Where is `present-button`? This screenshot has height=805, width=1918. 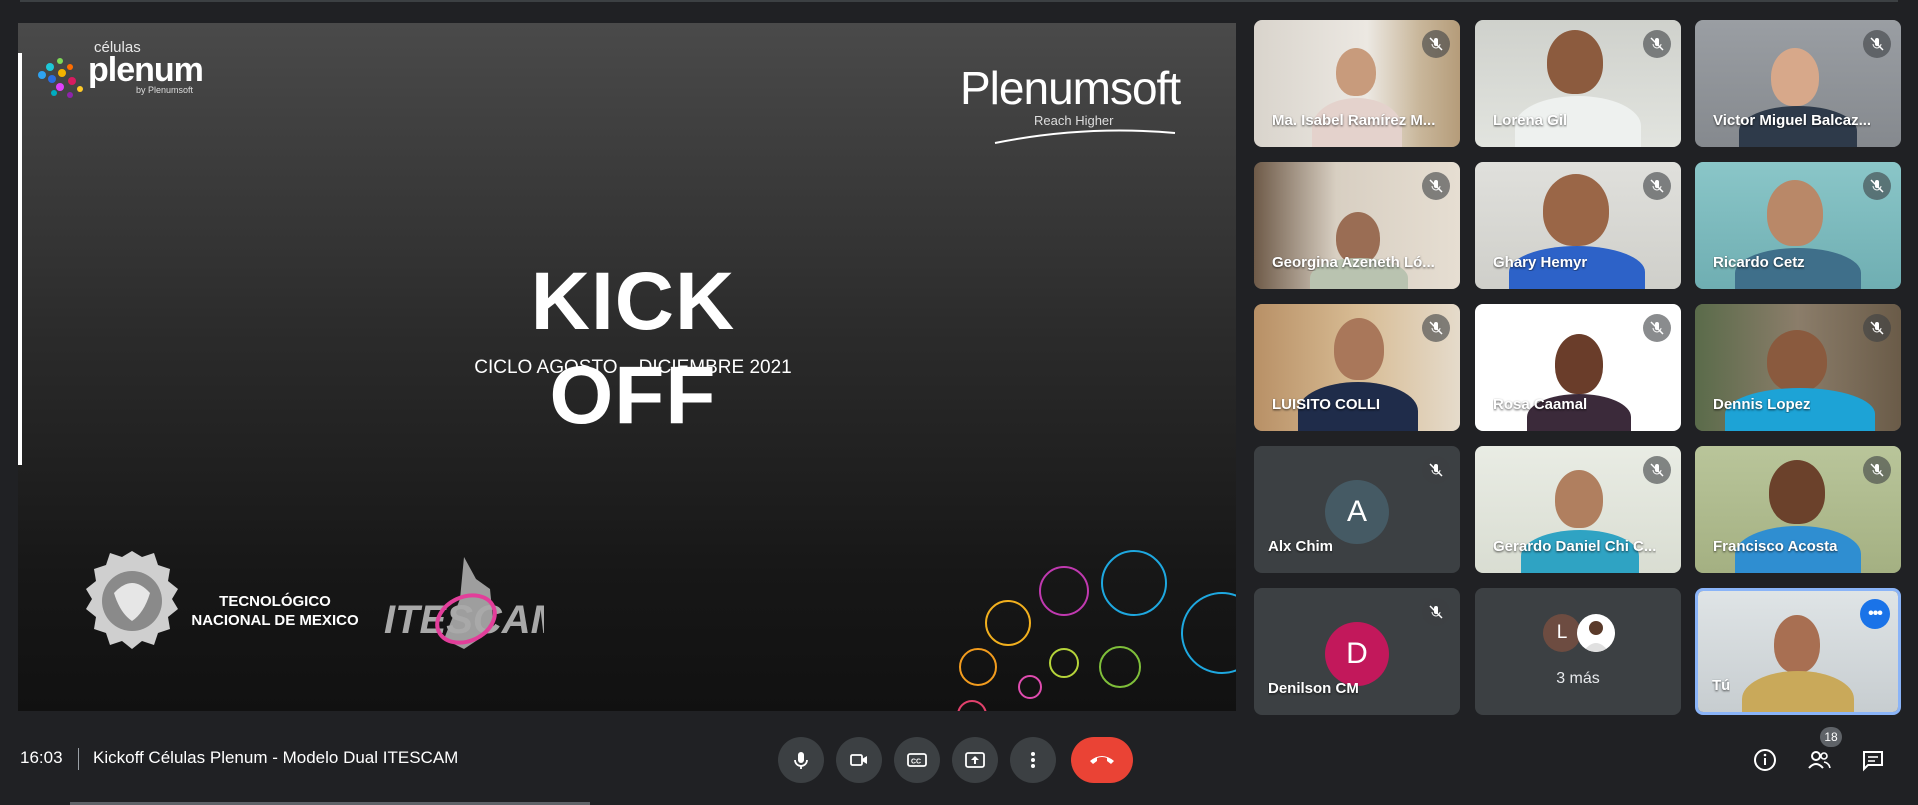 present-button is located at coordinates (975, 760).